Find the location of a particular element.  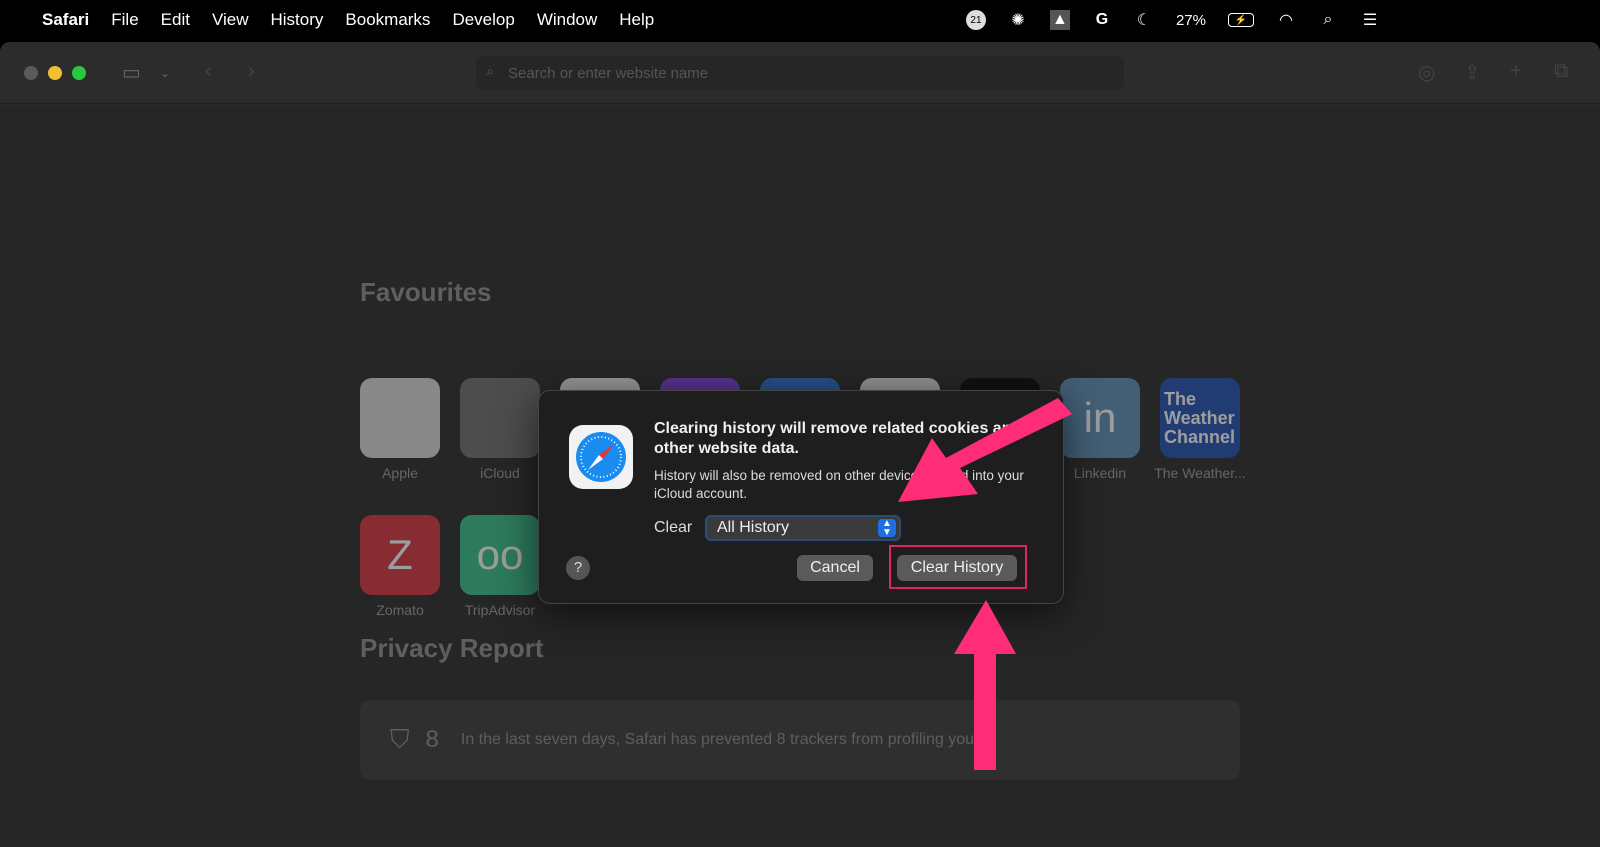

up-arrow is located at coordinates (985, 685).